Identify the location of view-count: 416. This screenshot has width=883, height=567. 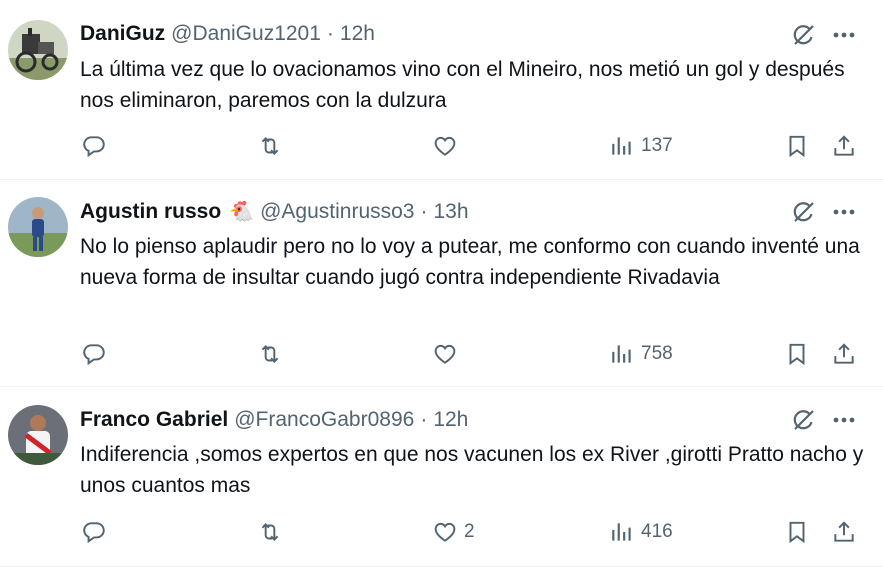
(657, 531).